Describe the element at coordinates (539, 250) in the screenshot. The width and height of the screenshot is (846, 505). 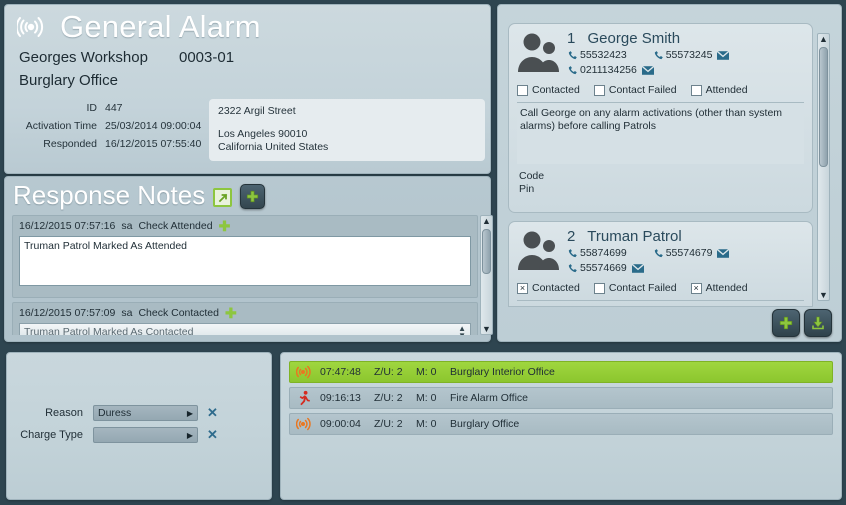
I see `people-icon` at that location.